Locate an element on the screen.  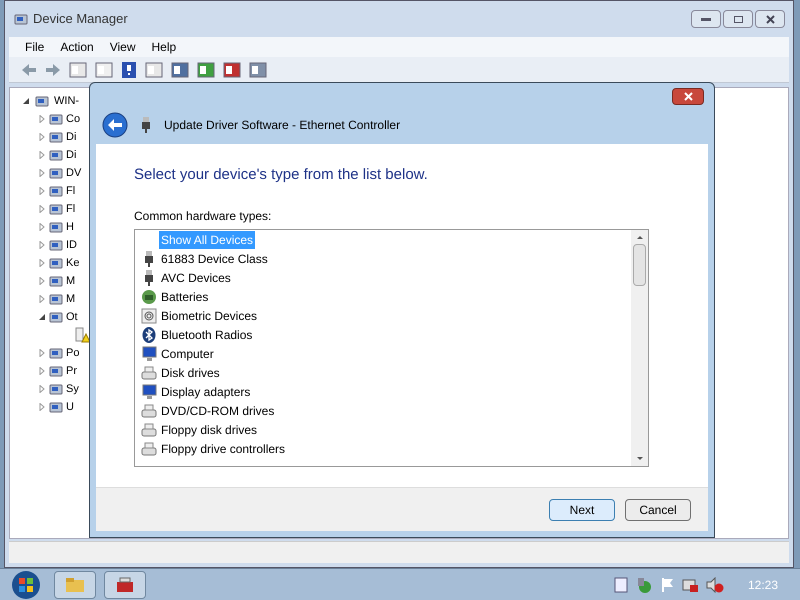
list-item: Biometric Devices is located at coordinates (209, 316).